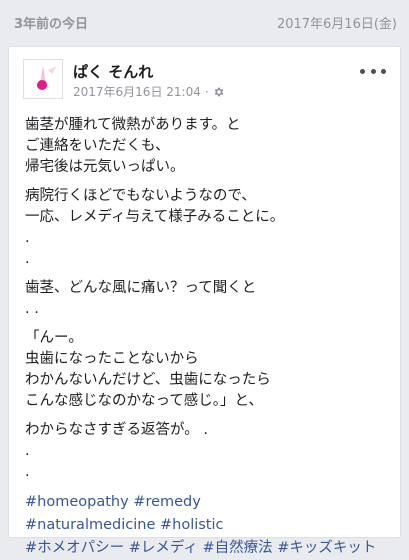 The image size is (409, 560). Describe the element at coordinates (326, 548) in the screenshot. I see `hashtag-link: #キッズキット` at that location.